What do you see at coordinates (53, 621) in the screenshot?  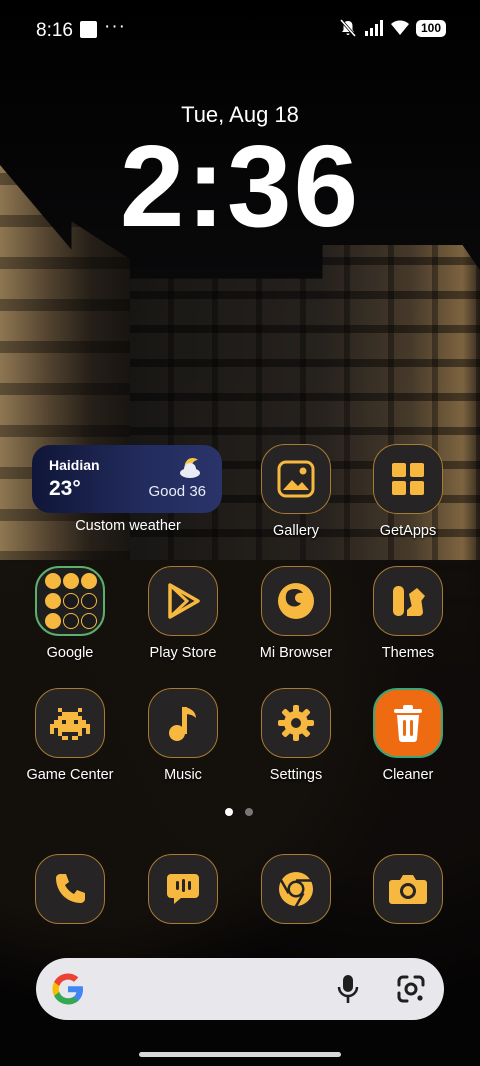 I see `photos-icon` at bounding box center [53, 621].